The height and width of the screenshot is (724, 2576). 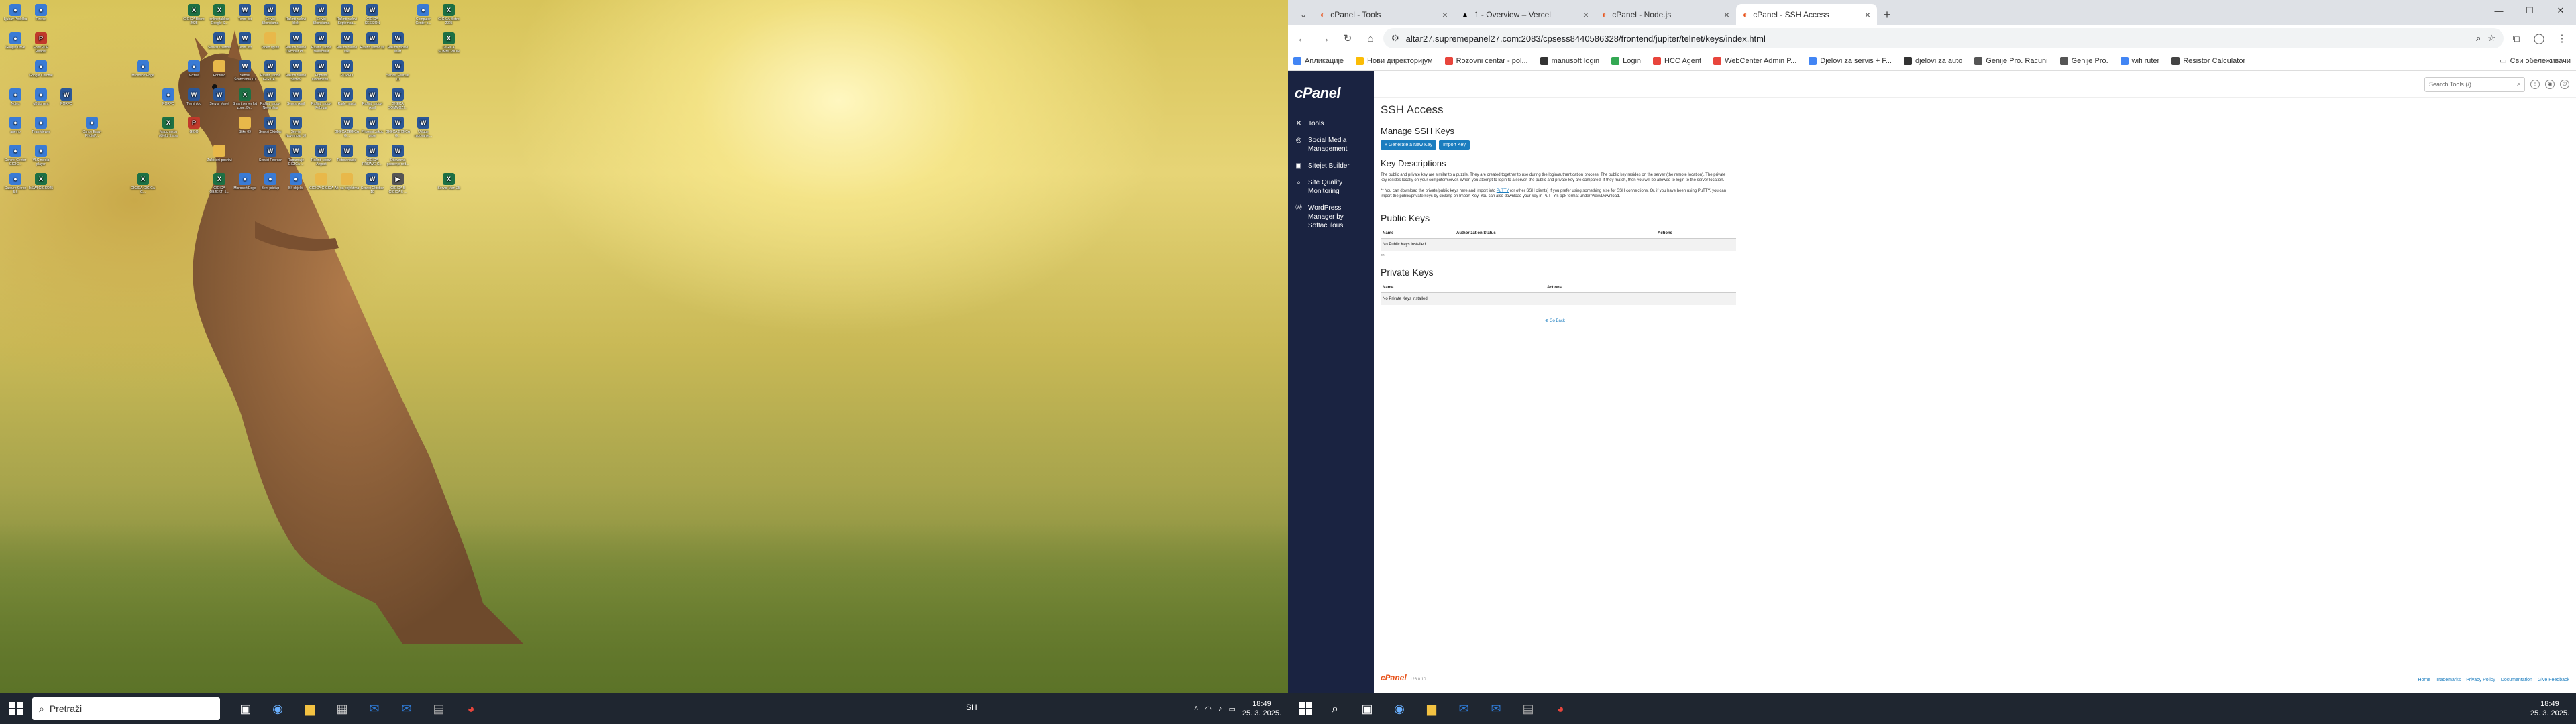 What do you see at coordinates (1677, 60) in the screenshot?
I see `bookmark-item: HCC Agent` at bounding box center [1677, 60].